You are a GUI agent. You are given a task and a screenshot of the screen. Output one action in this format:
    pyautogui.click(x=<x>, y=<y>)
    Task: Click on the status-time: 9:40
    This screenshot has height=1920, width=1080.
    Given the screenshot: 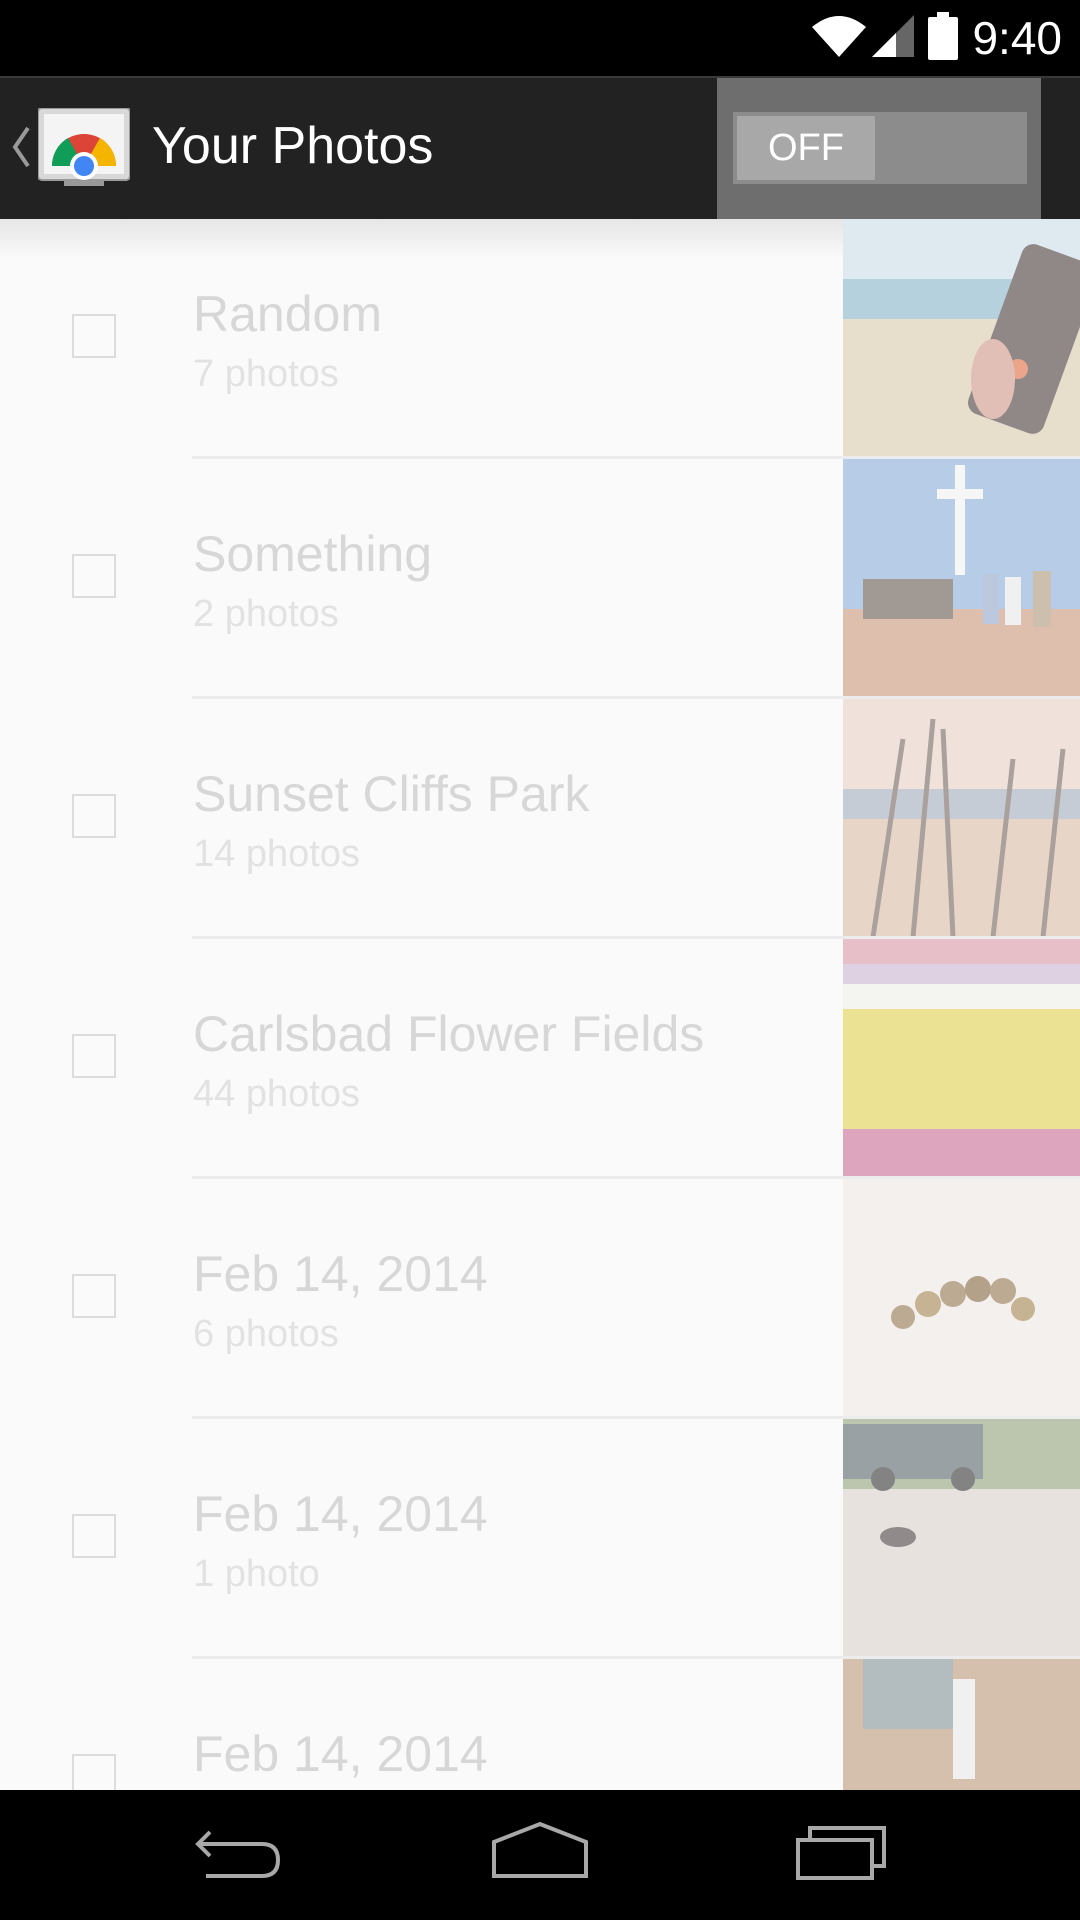 What is the action you would take?
    pyautogui.click(x=1017, y=38)
    